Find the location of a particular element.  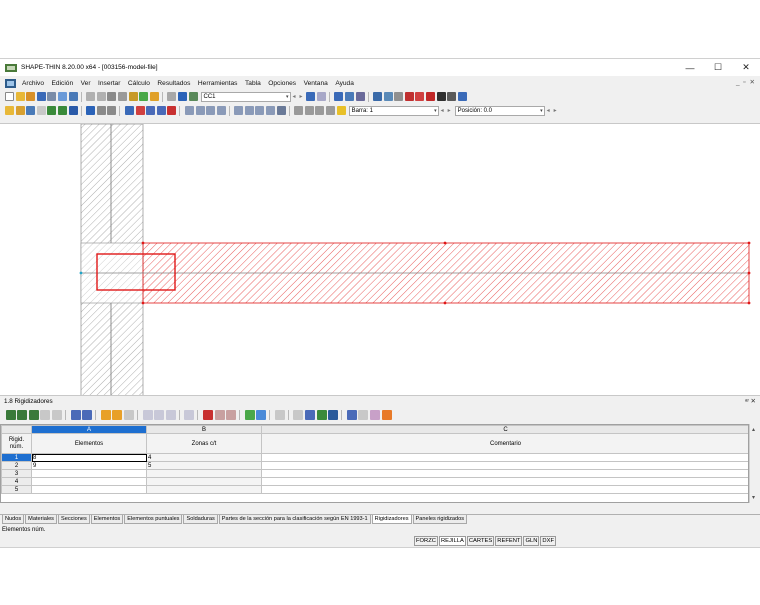

chart-icon is located at coordinates (279, 415).